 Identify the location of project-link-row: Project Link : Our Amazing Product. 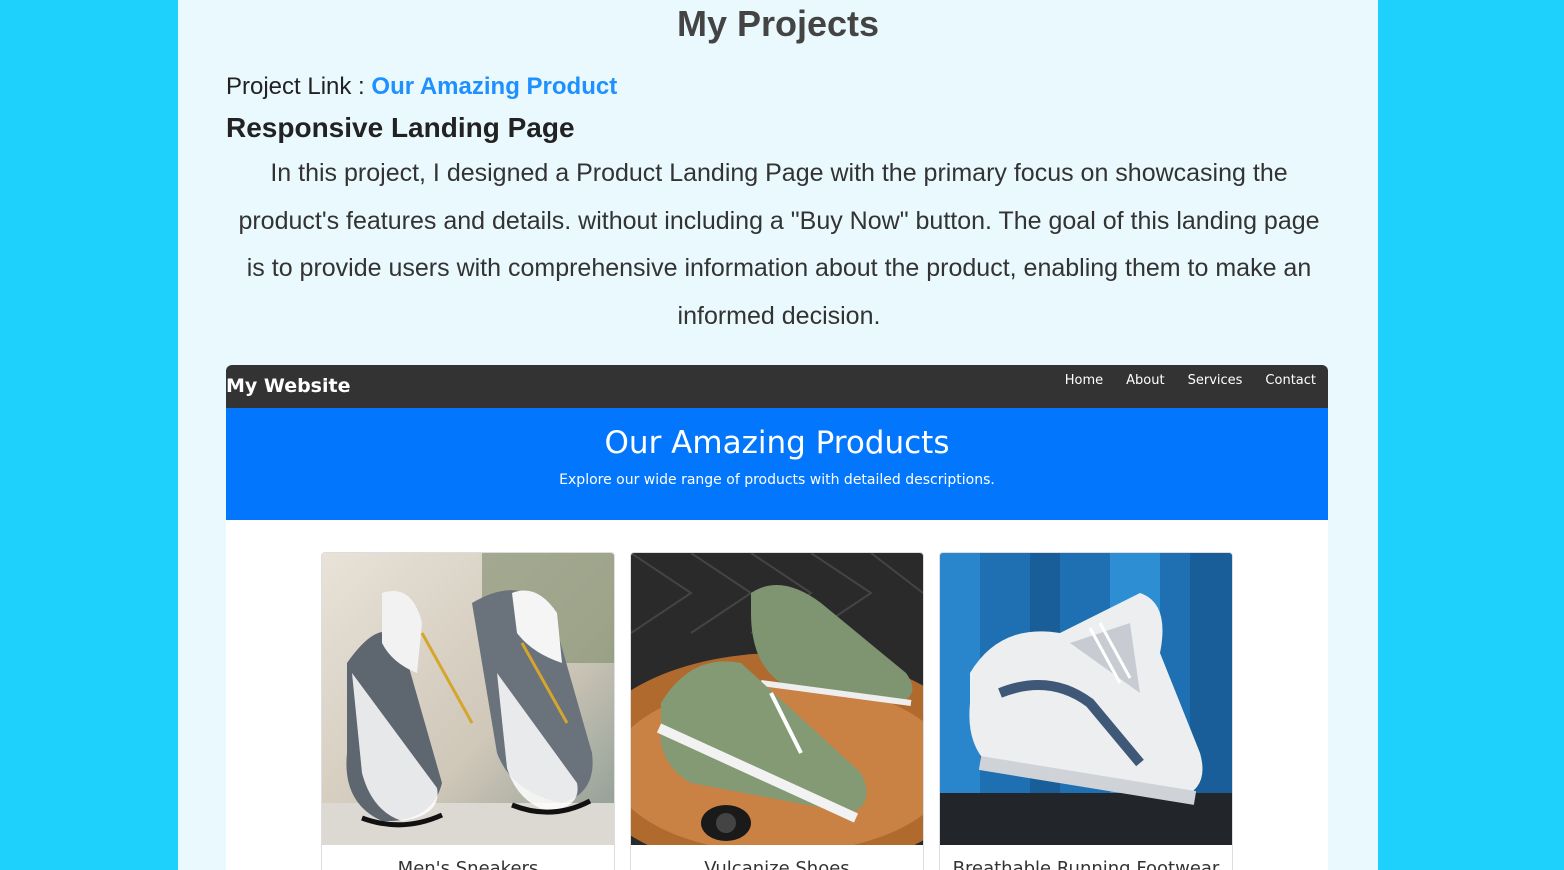
(421, 87).